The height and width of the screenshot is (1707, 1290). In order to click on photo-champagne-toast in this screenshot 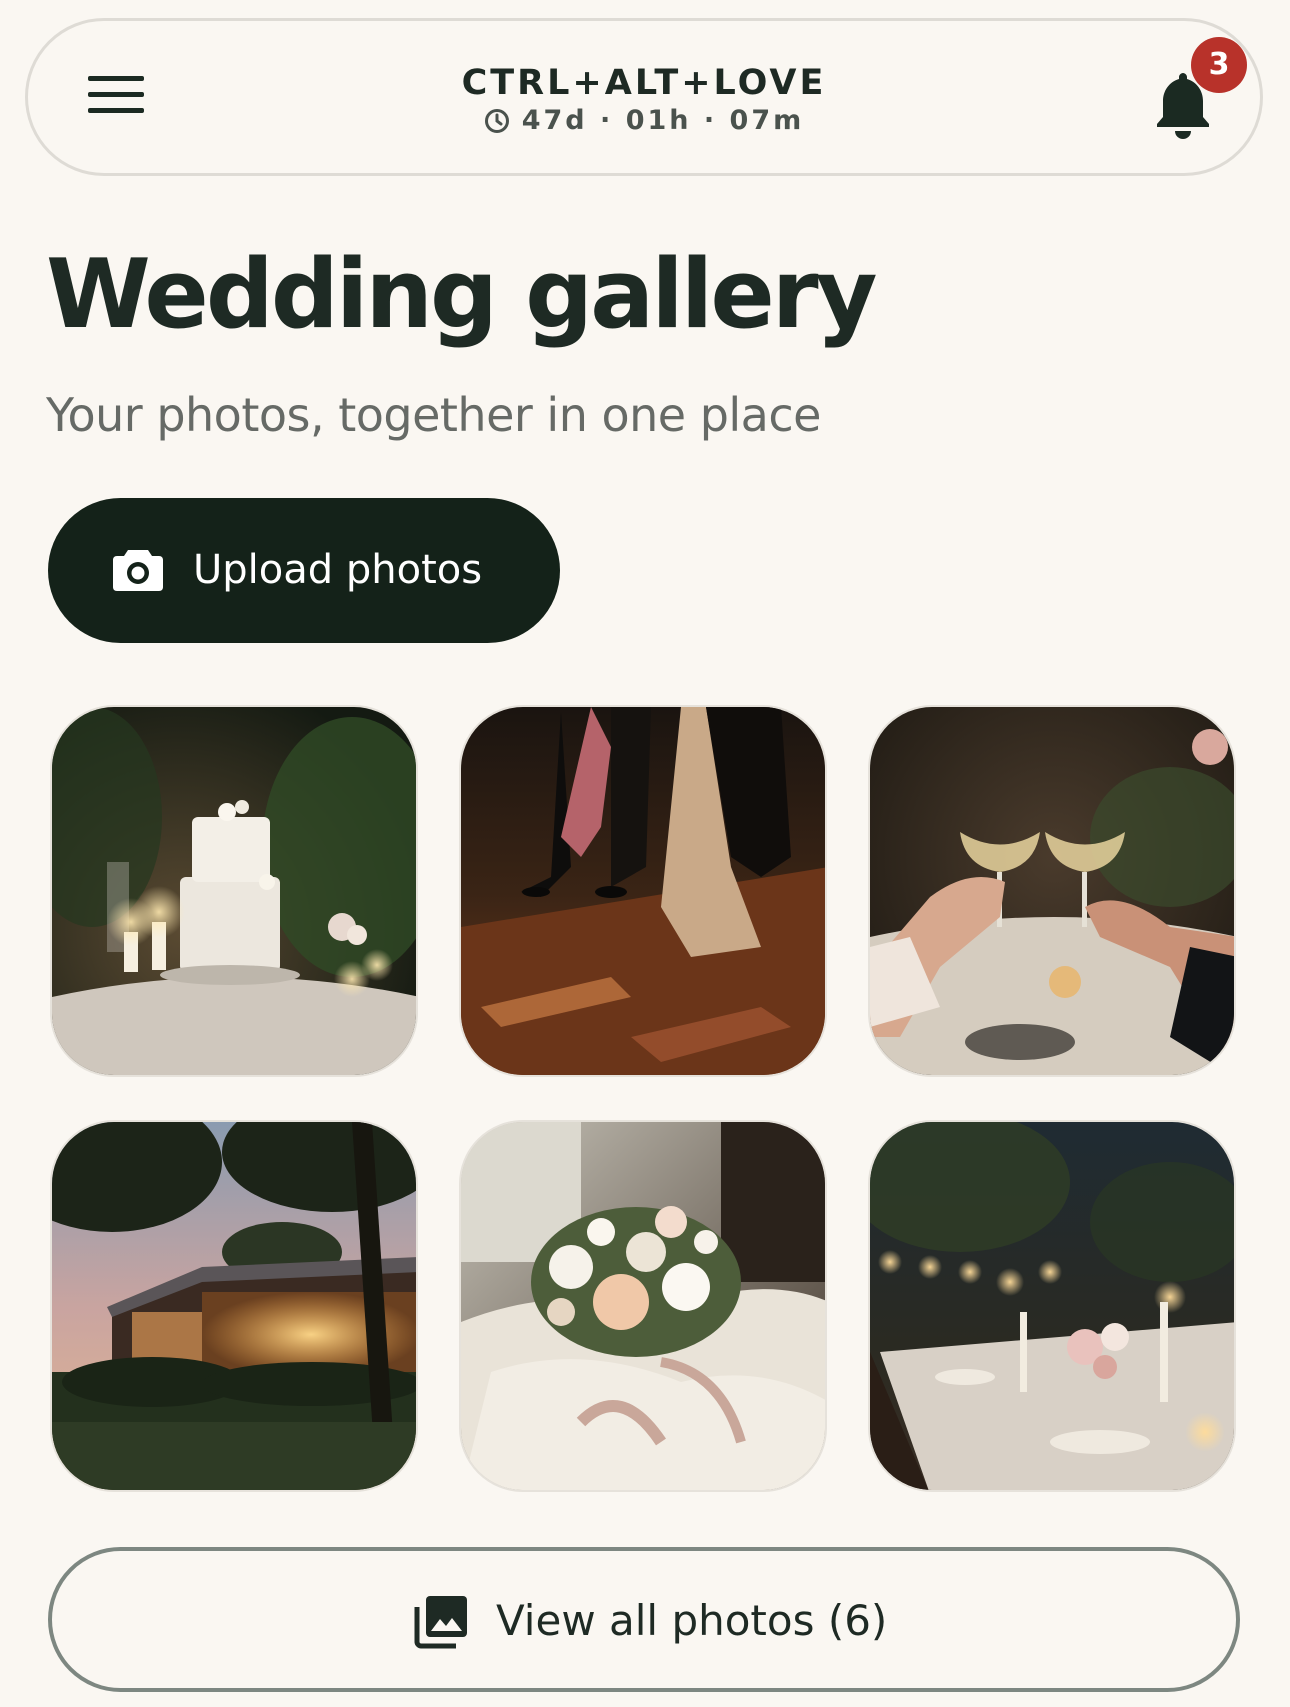, I will do `click(1052, 891)`.